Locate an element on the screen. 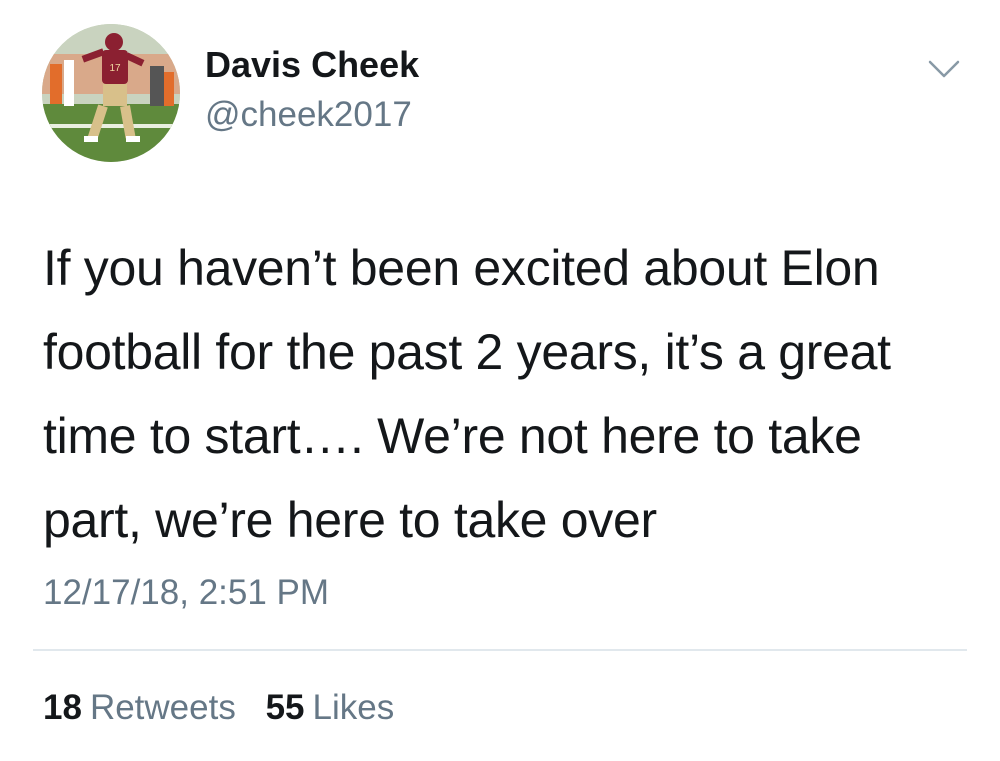 This screenshot has height=761, width=1000. avatar: 17 is located at coordinates (111, 93).